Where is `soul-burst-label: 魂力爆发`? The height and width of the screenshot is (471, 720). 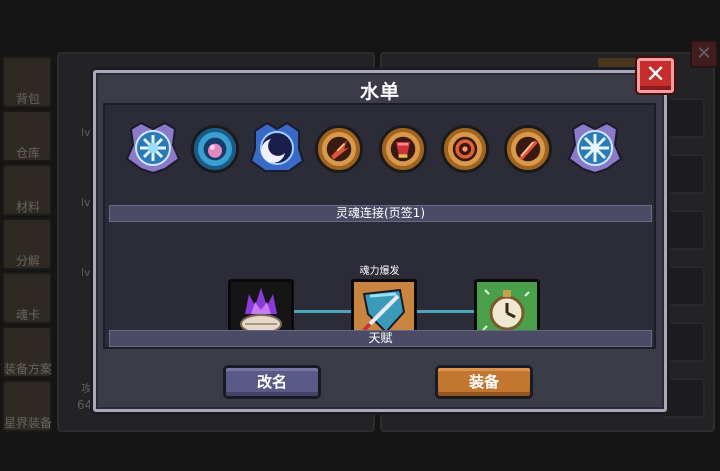 soul-burst-label: 魂力爆发 is located at coordinates (379, 271).